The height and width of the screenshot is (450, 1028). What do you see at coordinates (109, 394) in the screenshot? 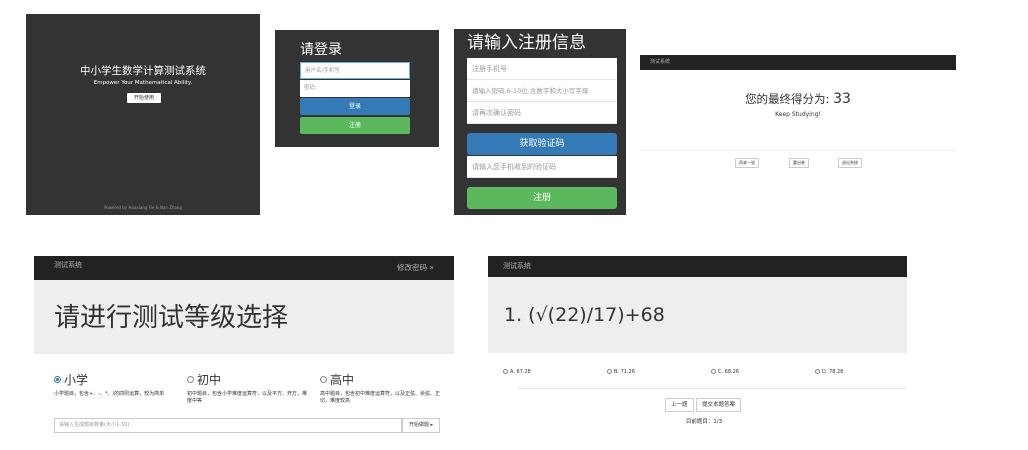
I see `level-description: 小学题目，包含+、-、*、/的四则运算，较为简单` at bounding box center [109, 394].